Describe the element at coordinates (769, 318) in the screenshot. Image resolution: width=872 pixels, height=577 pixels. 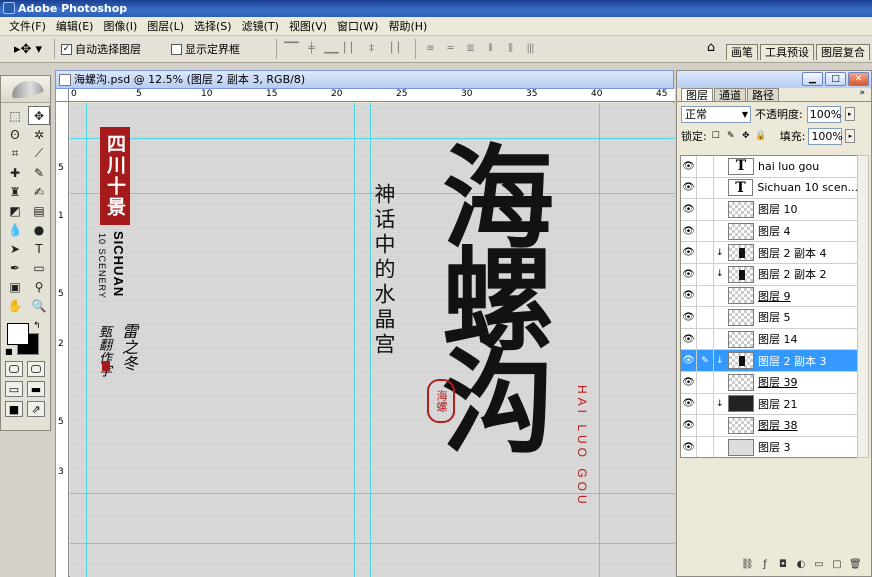
I see `layer-row: 👁 图层 5` at that location.